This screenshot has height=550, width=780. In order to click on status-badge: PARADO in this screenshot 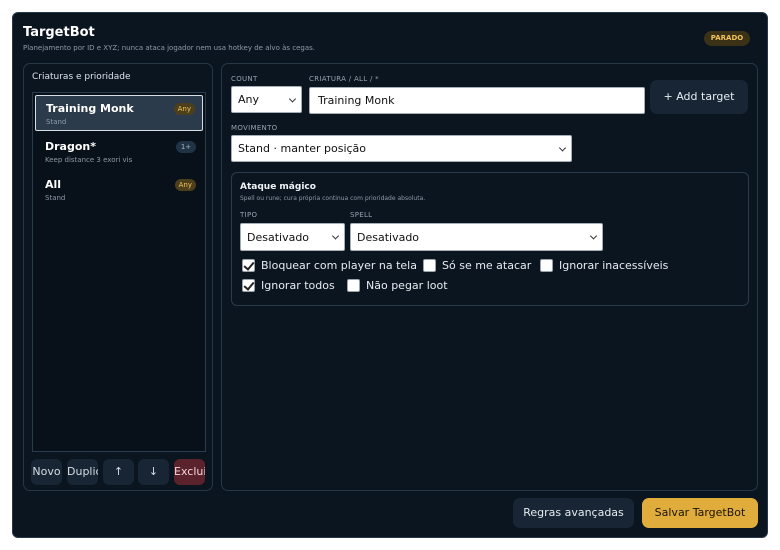, I will do `click(727, 38)`.